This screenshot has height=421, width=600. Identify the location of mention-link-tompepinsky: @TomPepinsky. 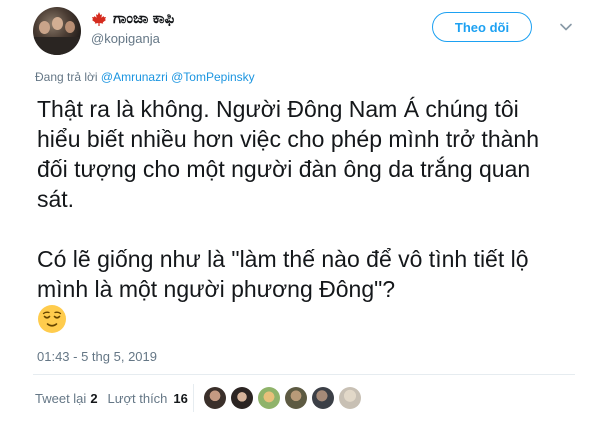
(213, 77).